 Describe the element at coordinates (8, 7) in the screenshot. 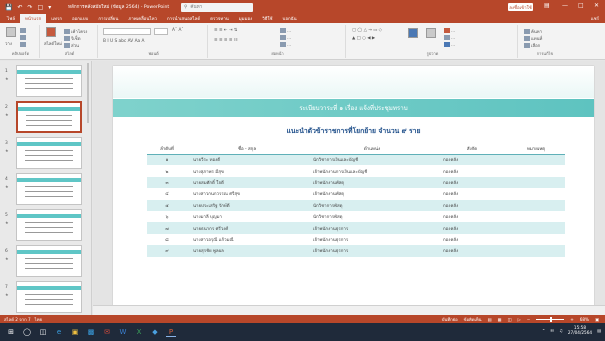

I see `save-icon: 💾` at that location.